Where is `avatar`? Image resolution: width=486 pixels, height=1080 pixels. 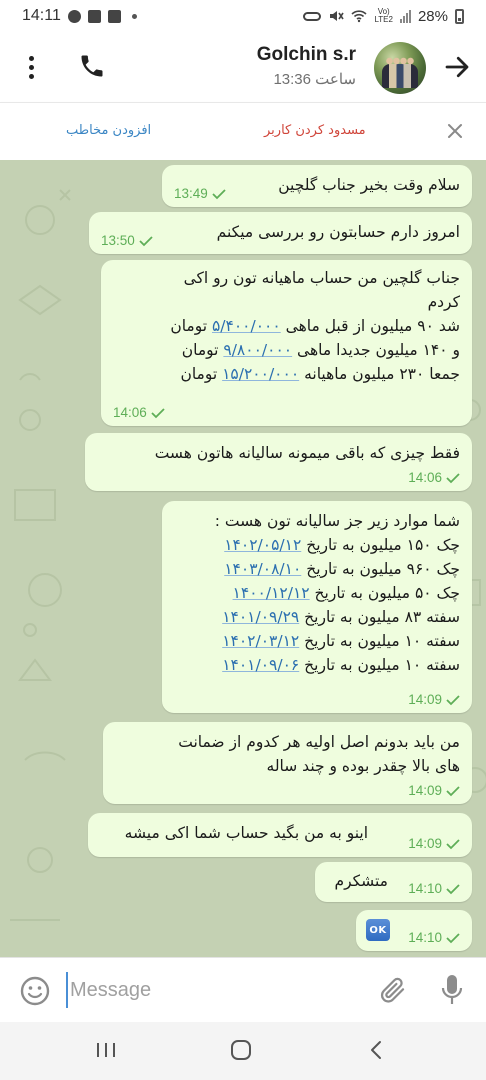 avatar is located at coordinates (400, 68).